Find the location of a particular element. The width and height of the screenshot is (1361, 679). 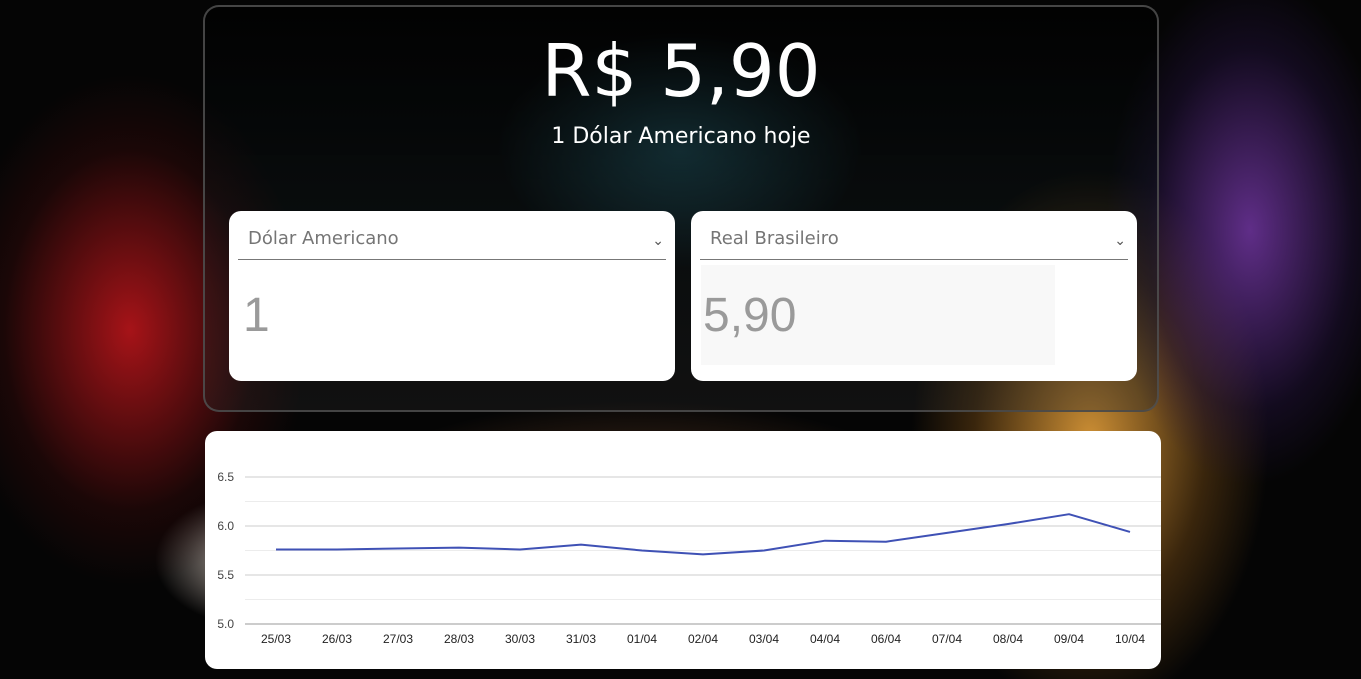

to-currency-card: Real Brasileiro ⌄ 5,90 is located at coordinates (914, 296).